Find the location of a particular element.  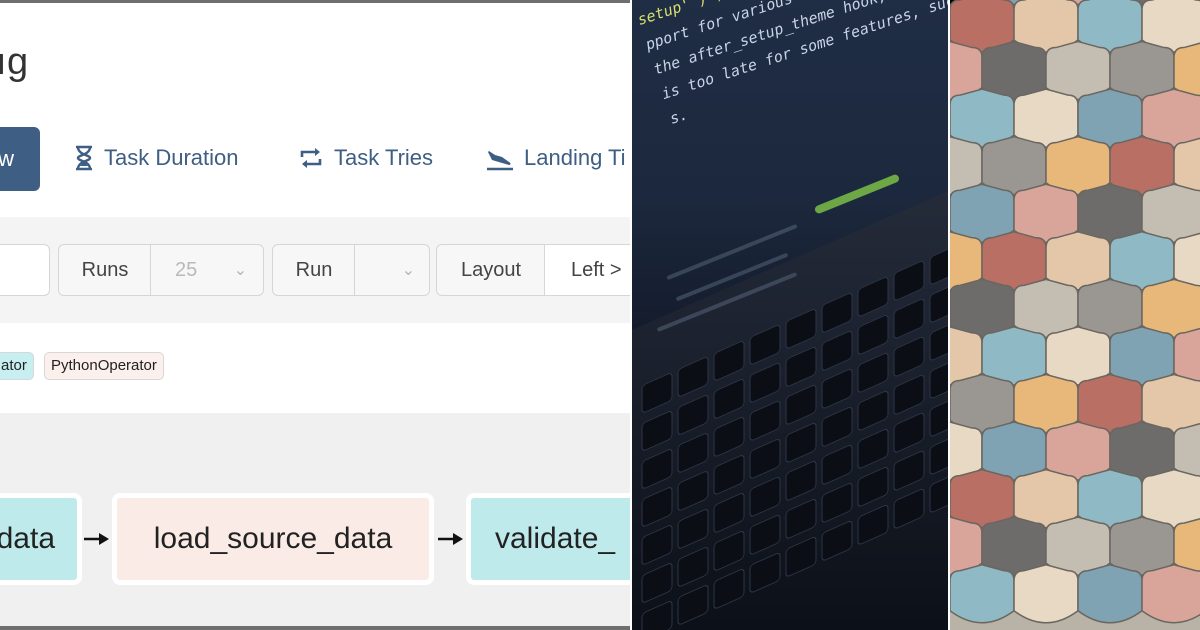

graph-view-label: w is located at coordinates (7, 159).